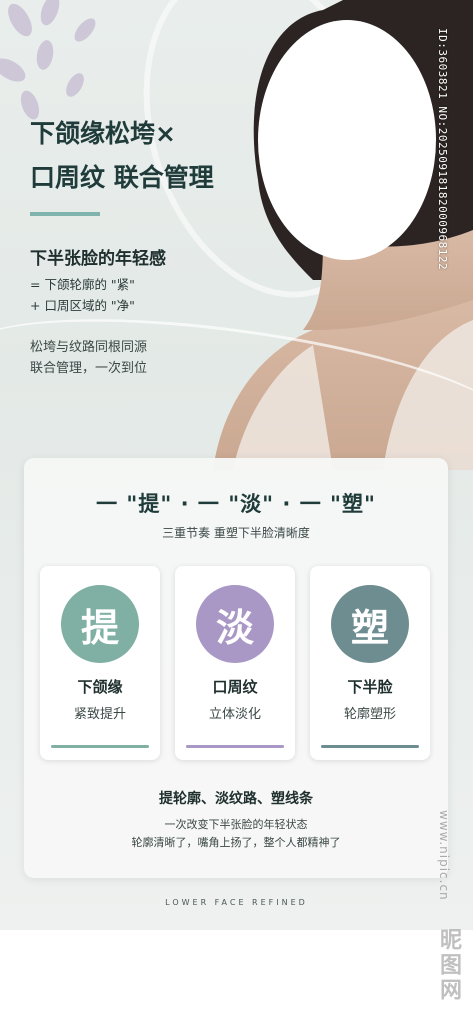 This screenshot has width=473, height=1024. What do you see at coordinates (99, 714) in the screenshot?
I see `feature-desc: 紧致提升` at bounding box center [99, 714].